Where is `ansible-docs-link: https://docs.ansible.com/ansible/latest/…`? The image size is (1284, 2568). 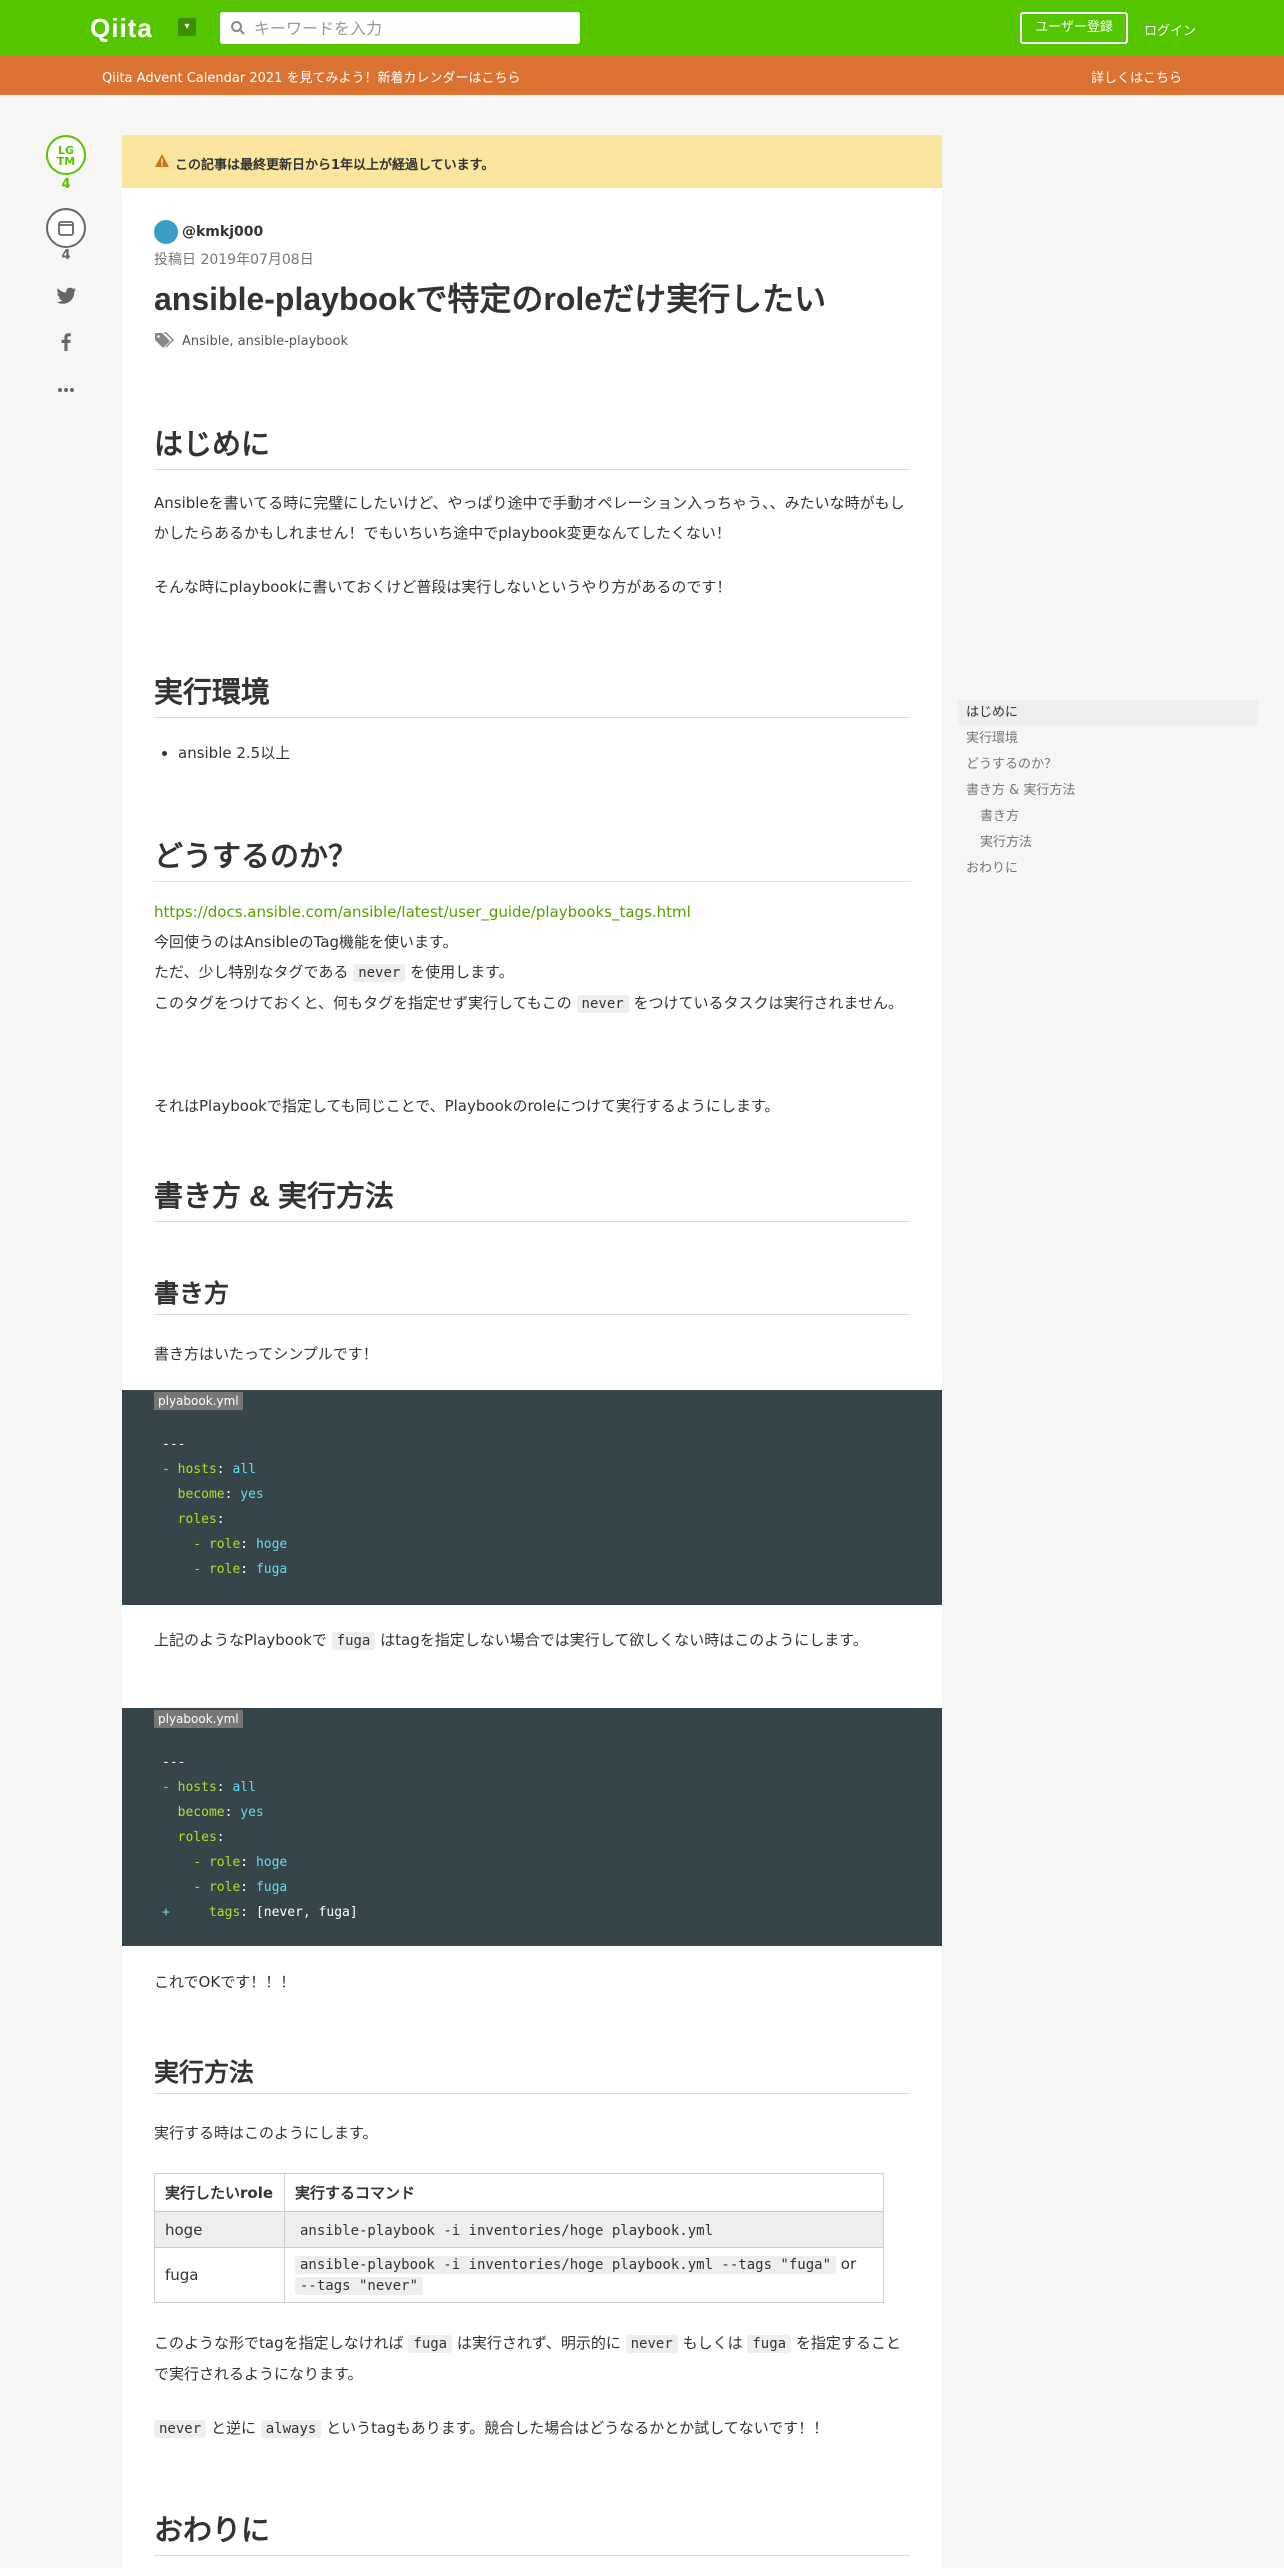 ansible-docs-link: https://docs.ansible.com/ansible/latest/… is located at coordinates (422, 912).